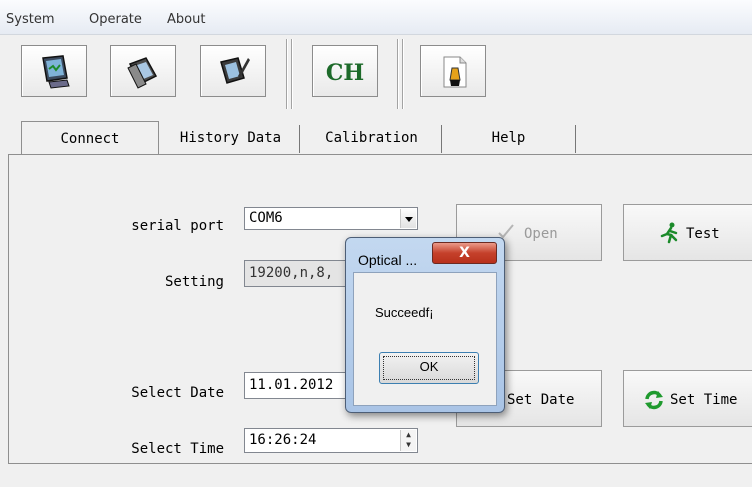 The width and height of the screenshot is (752, 487). Describe the element at coordinates (115, 19) in the screenshot. I see `menu-operate: Operate` at that location.